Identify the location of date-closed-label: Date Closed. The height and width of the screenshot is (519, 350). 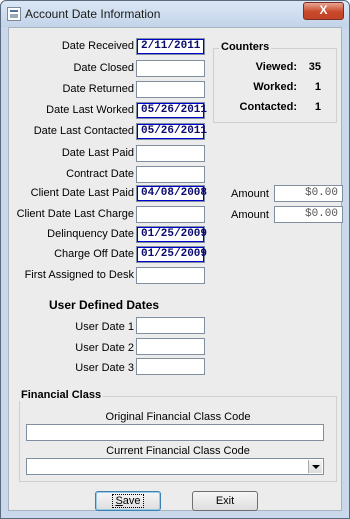
(103, 68).